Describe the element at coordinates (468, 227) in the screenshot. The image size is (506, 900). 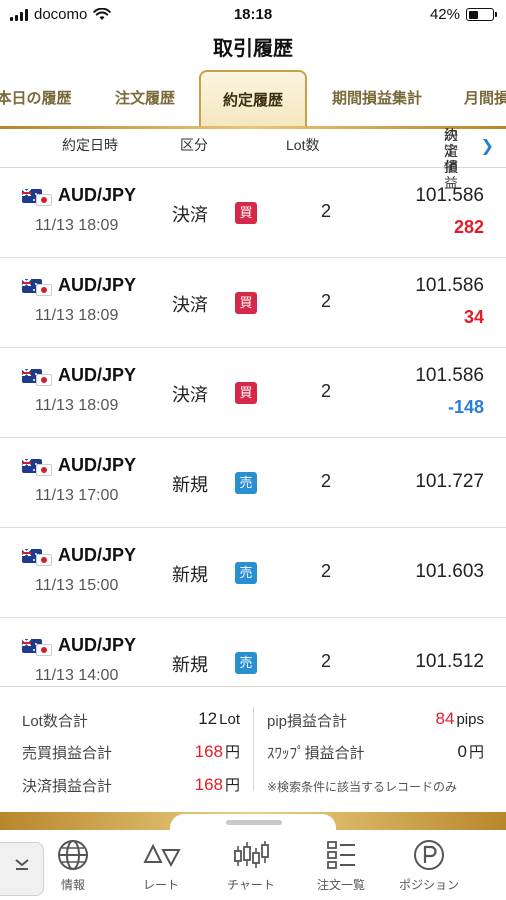
I see `settlement-pl: 282` at that location.